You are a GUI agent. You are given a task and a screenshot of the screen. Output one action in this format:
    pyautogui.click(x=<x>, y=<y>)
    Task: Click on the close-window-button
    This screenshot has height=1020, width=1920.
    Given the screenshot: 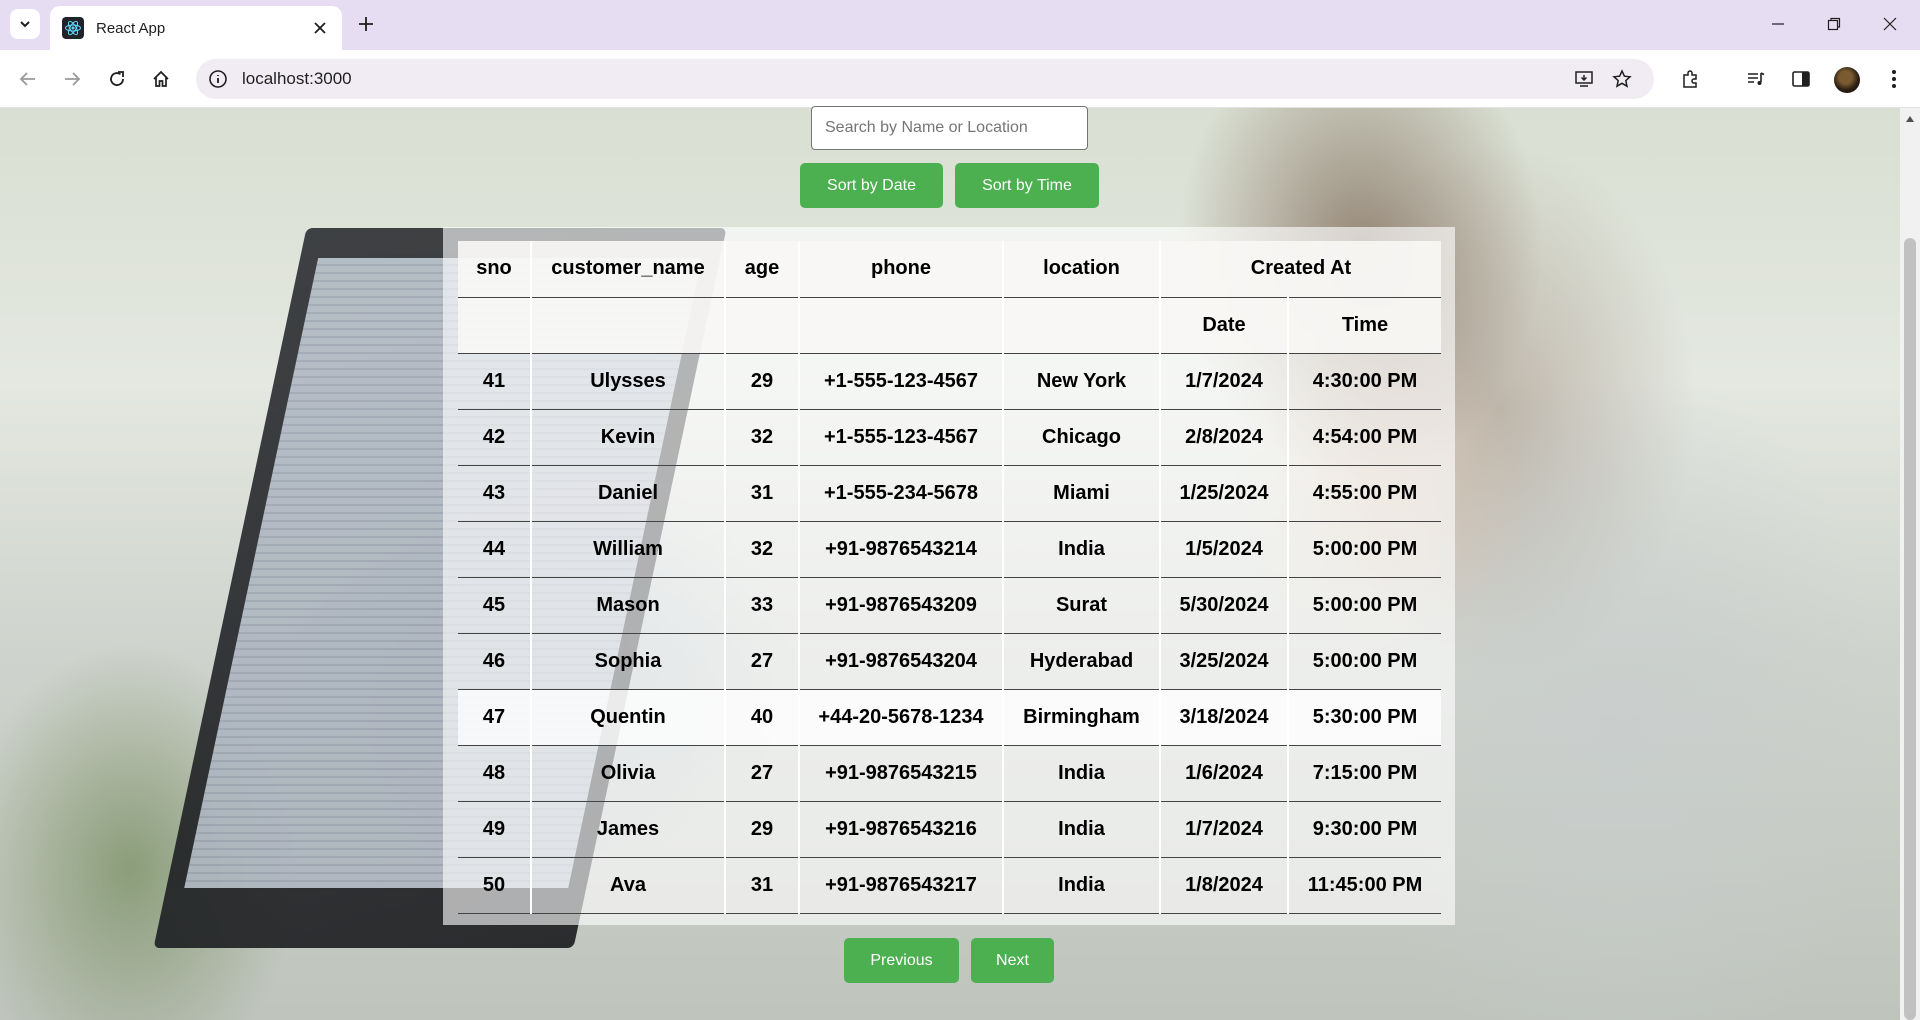 What is the action you would take?
    pyautogui.click(x=1890, y=24)
    